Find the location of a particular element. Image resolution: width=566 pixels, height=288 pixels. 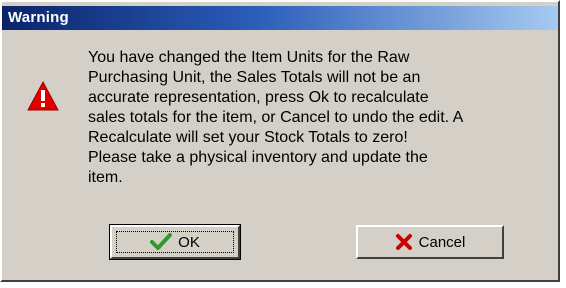

window-title: Warning is located at coordinates (38, 17).